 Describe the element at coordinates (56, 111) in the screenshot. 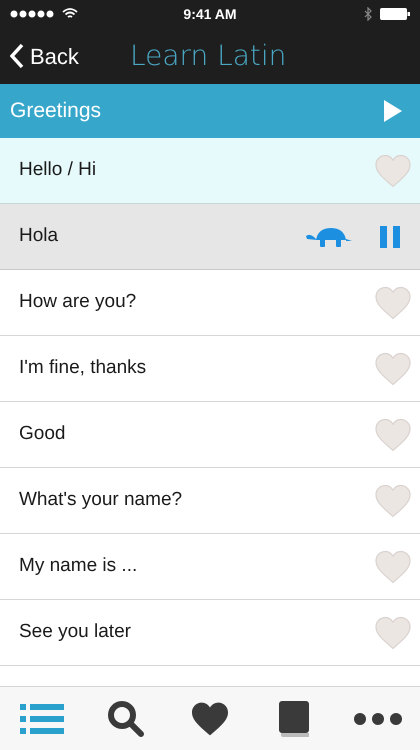

I see `section-title: Greetings` at that location.